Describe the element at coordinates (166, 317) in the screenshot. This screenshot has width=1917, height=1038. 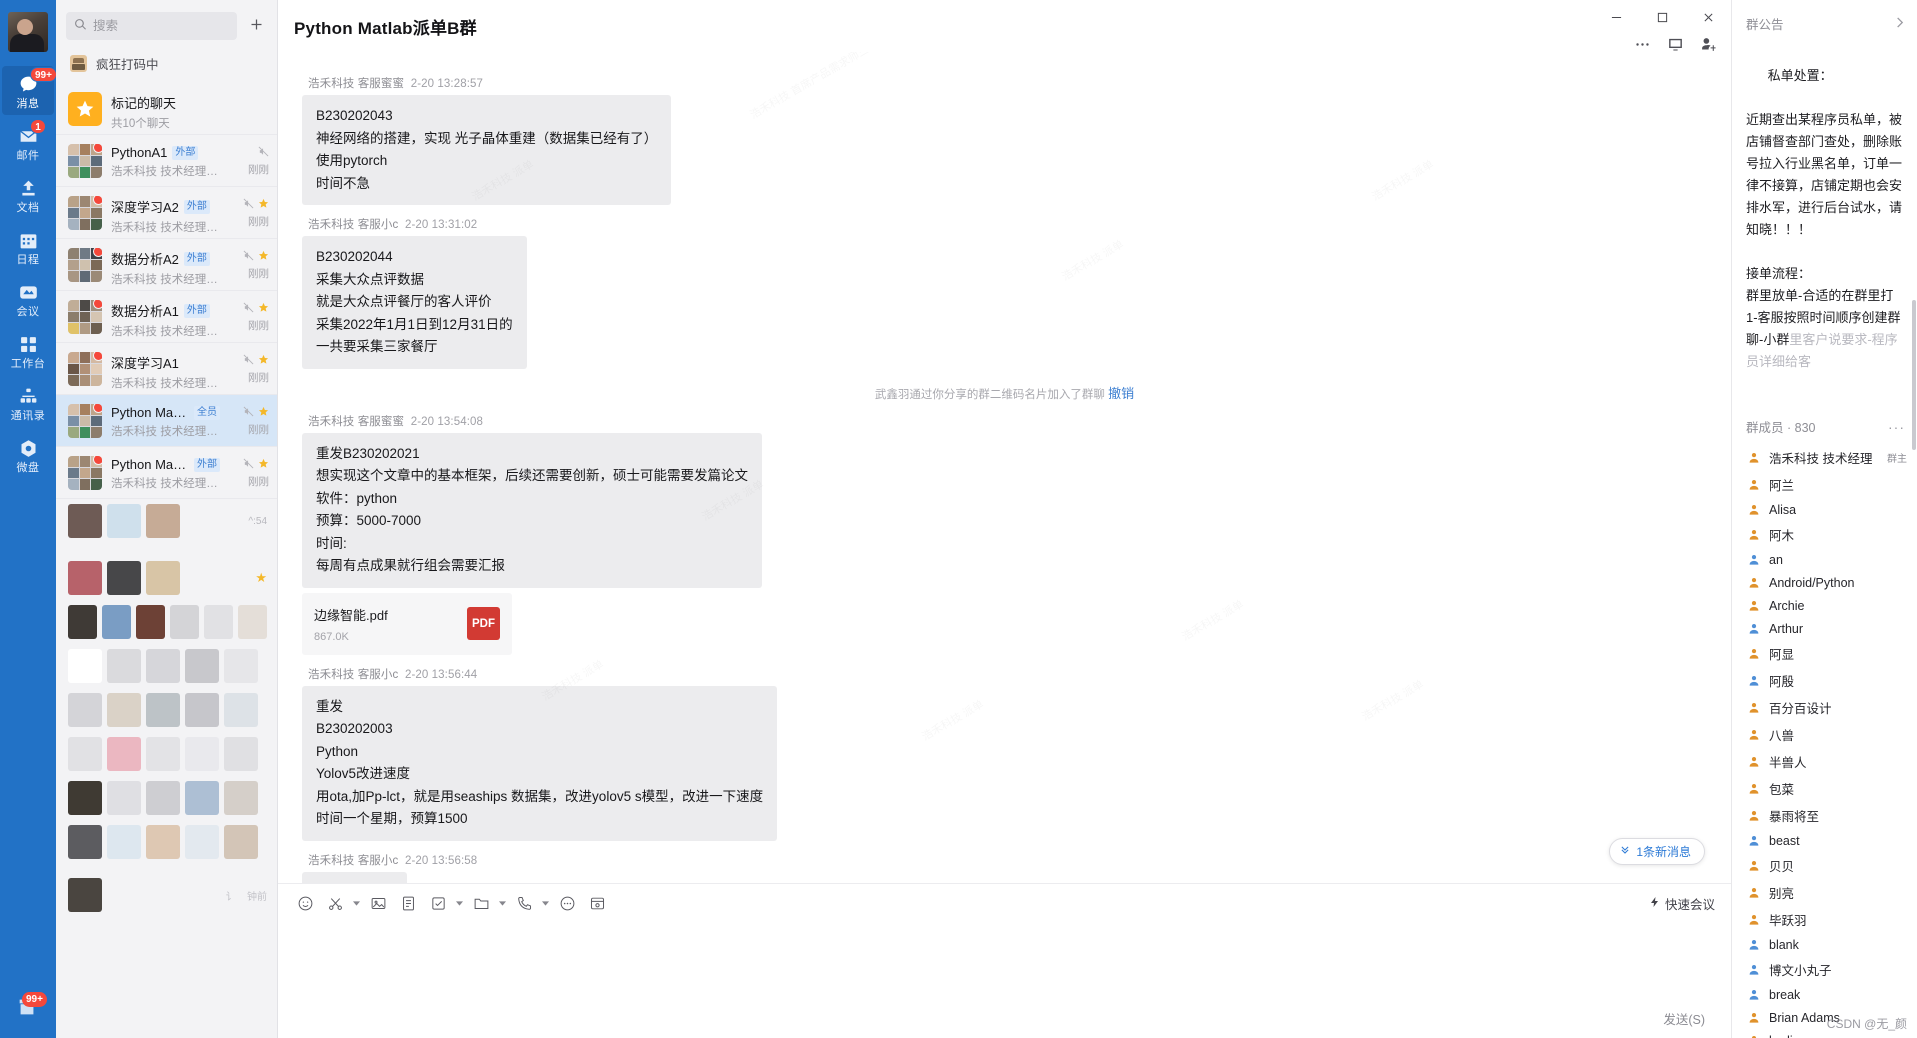
I see `chat-list-item: 数据分析A1 外部浩禾科技 技术经理: 需求补充... 刚刚` at that location.